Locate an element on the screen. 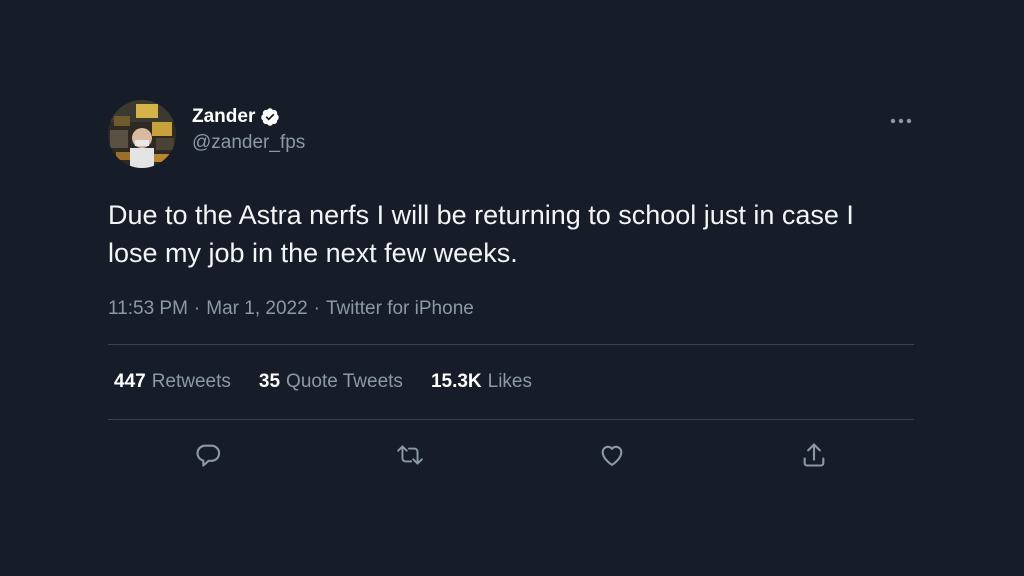 The width and height of the screenshot is (1024, 576). display-name-row: Zander is located at coordinates (248, 117).